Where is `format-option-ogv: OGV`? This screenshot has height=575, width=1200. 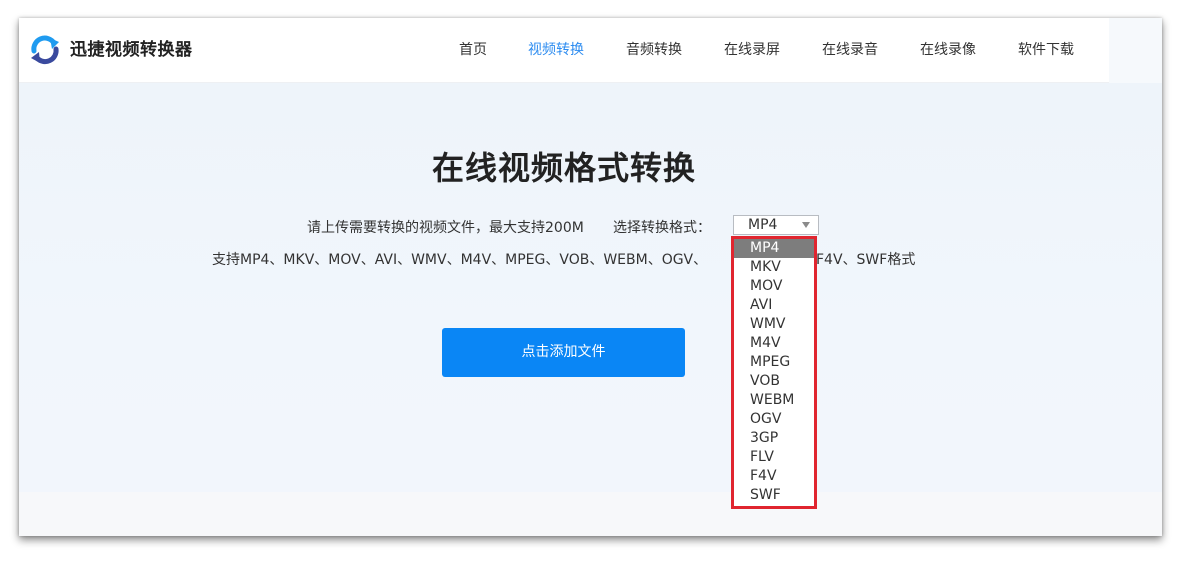
format-option-ogv: OGV is located at coordinates (774, 419).